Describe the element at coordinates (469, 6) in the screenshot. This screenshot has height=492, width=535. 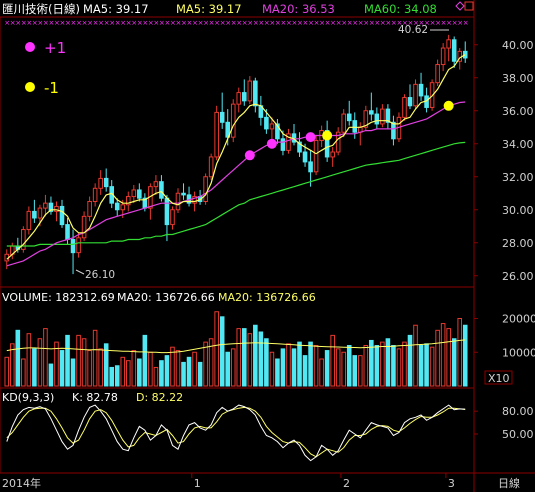
I see `square-icon` at that location.